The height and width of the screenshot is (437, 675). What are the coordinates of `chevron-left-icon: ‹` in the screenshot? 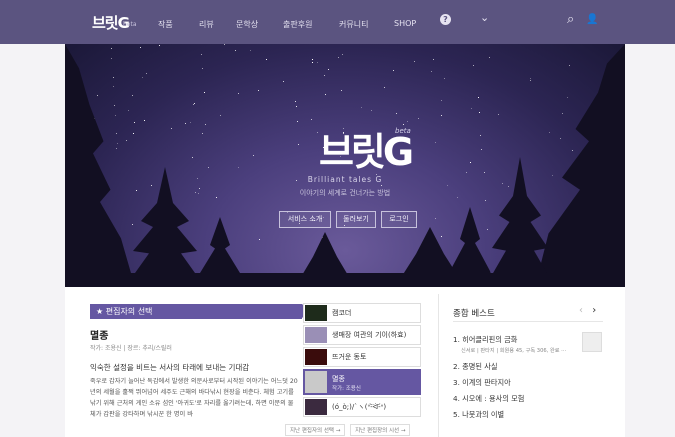 It's located at (581, 310).